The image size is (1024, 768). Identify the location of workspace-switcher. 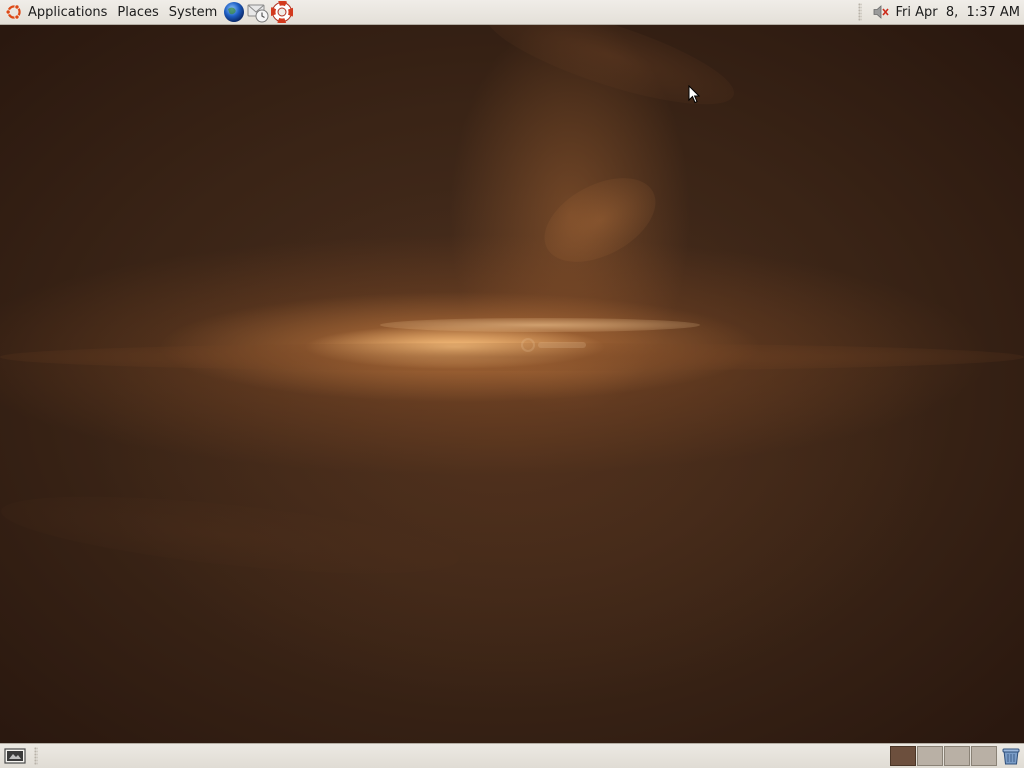
(943, 756).